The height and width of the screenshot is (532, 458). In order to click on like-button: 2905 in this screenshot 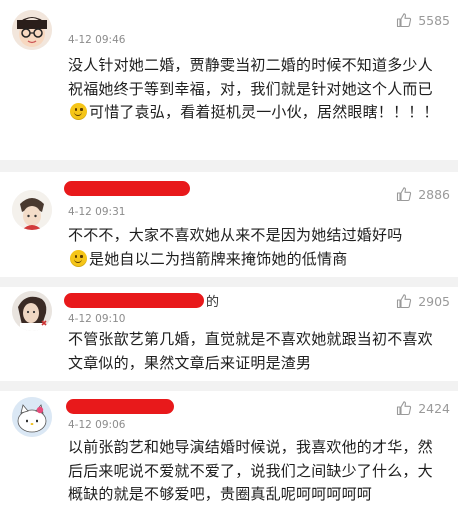, I will do `click(423, 301)`.